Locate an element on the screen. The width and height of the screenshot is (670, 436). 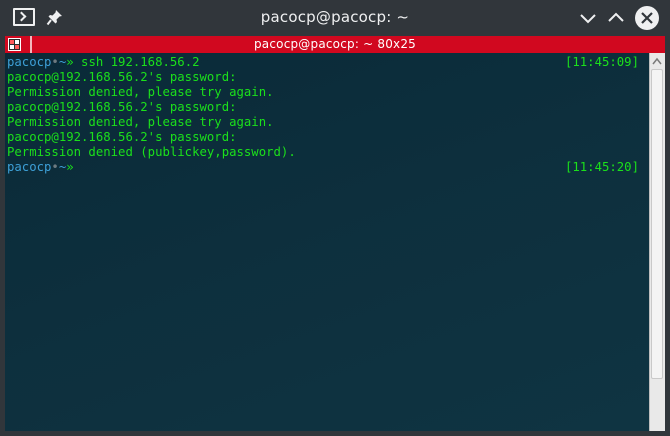
scrollbar-thumb is located at coordinates (657, 224).